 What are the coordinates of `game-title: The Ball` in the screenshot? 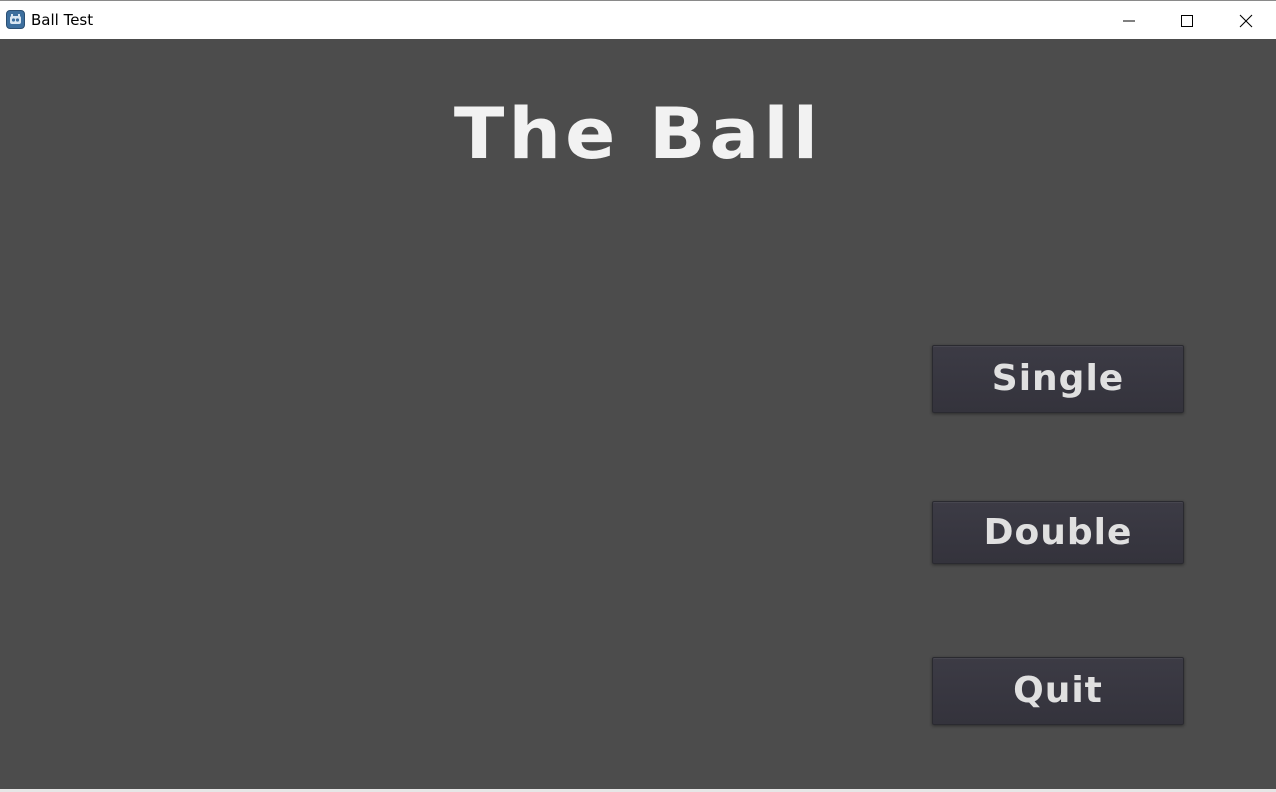 It's located at (638, 134).